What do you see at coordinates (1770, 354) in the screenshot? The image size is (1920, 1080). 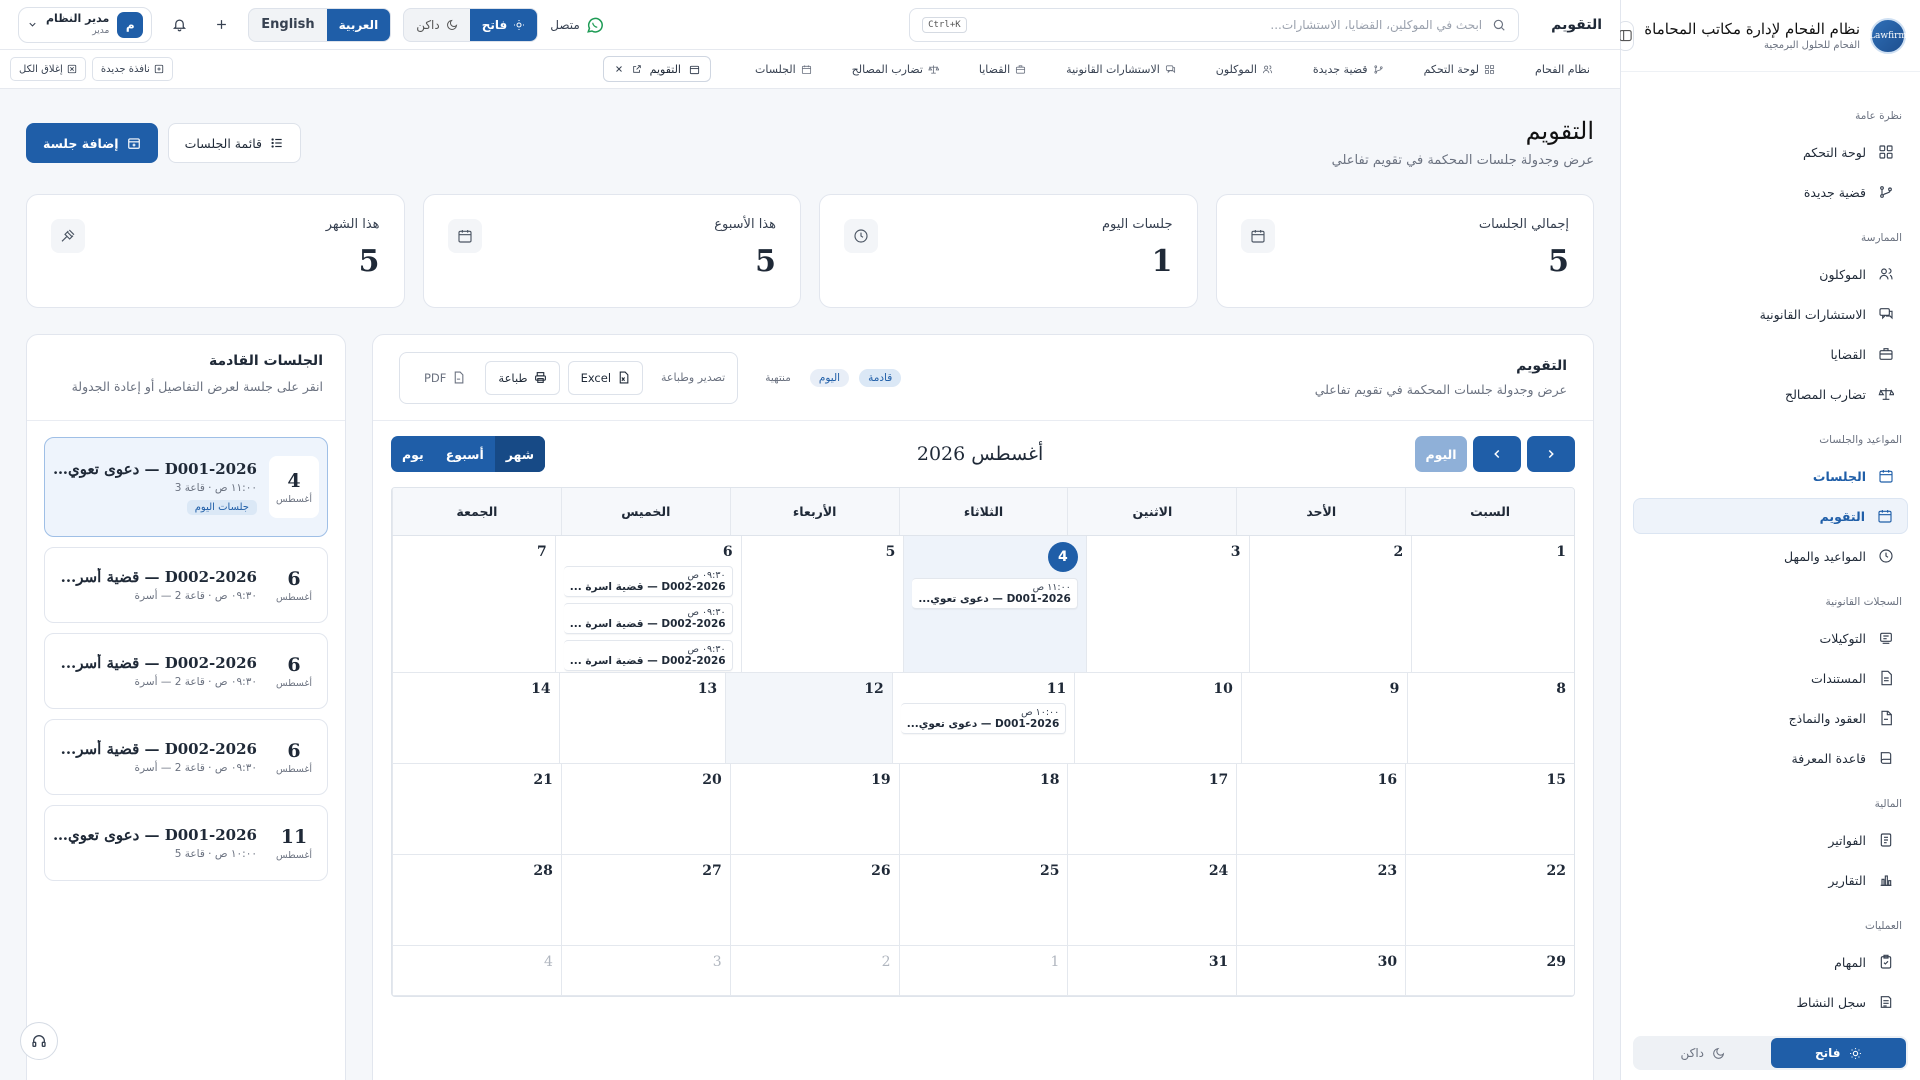 I see `sidebar-item: القضايا` at bounding box center [1770, 354].